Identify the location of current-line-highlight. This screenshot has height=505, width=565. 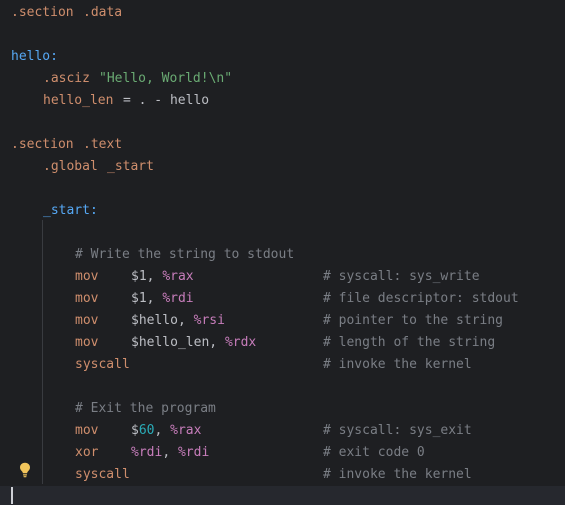
(282, 495).